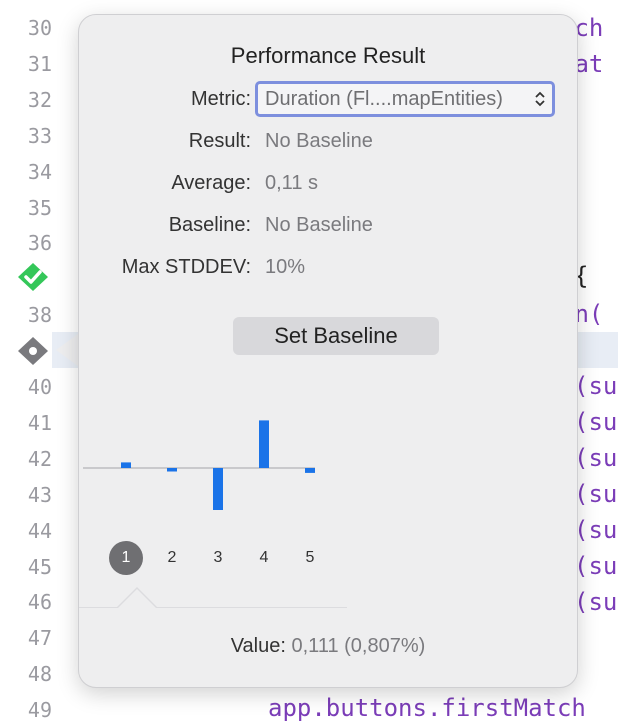  I want to click on line-number: 44, so click(26, 531).